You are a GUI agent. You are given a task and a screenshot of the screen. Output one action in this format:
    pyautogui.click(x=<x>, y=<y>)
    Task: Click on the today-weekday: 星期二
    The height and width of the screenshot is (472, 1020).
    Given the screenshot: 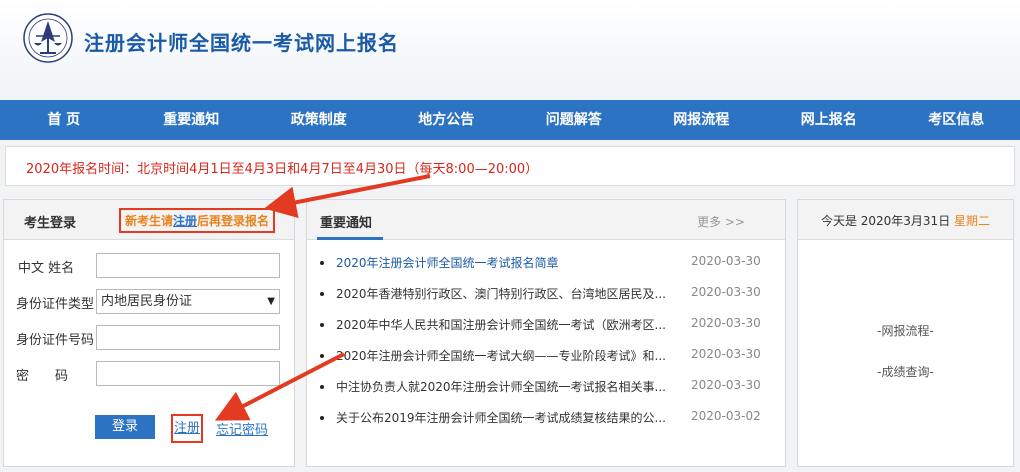 What is the action you would take?
    pyautogui.click(x=972, y=221)
    